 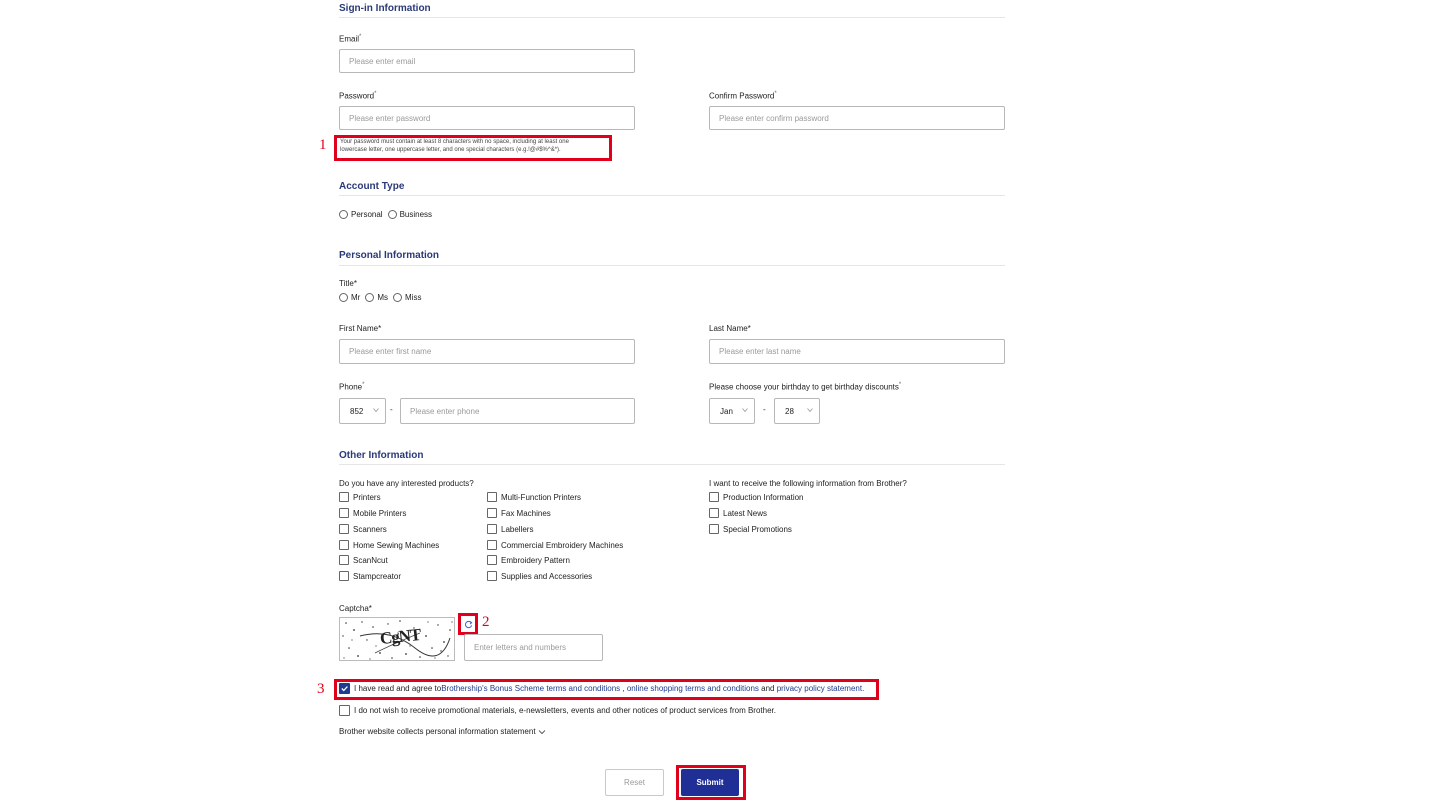 What do you see at coordinates (528, 560) in the screenshot?
I see `checkbox-embroidery-pattern: Embroidery Pattern` at bounding box center [528, 560].